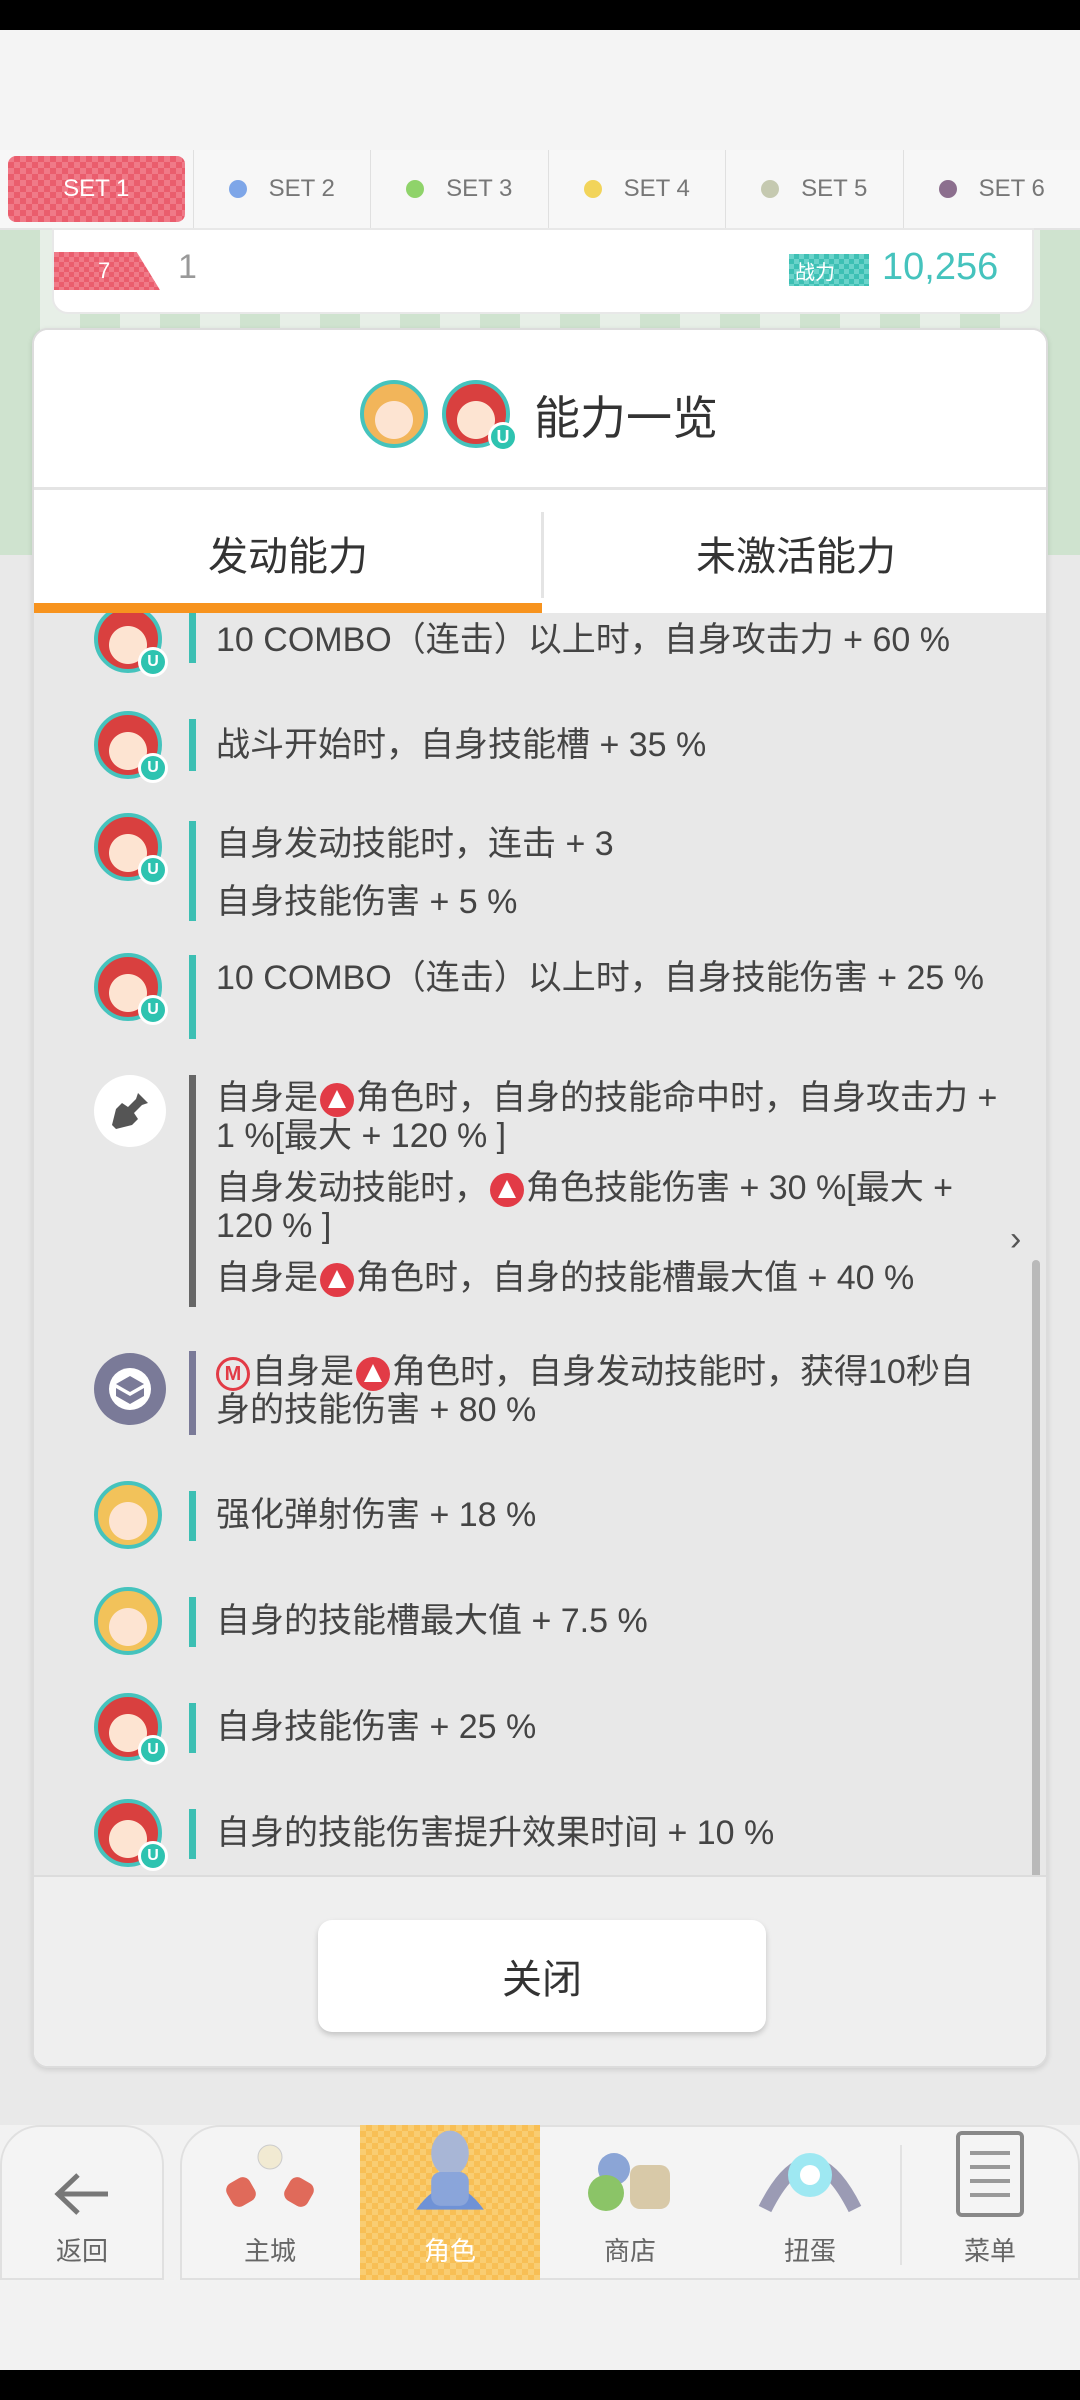 The width and height of the screenshot is (1080, 2400). What do you see at coordinates (583, 640) in the screenshot?
I see `ability-text: 10 COMBO（连击）以上时，自身攻击力 + 60 %` at bounding box center [583, 640].